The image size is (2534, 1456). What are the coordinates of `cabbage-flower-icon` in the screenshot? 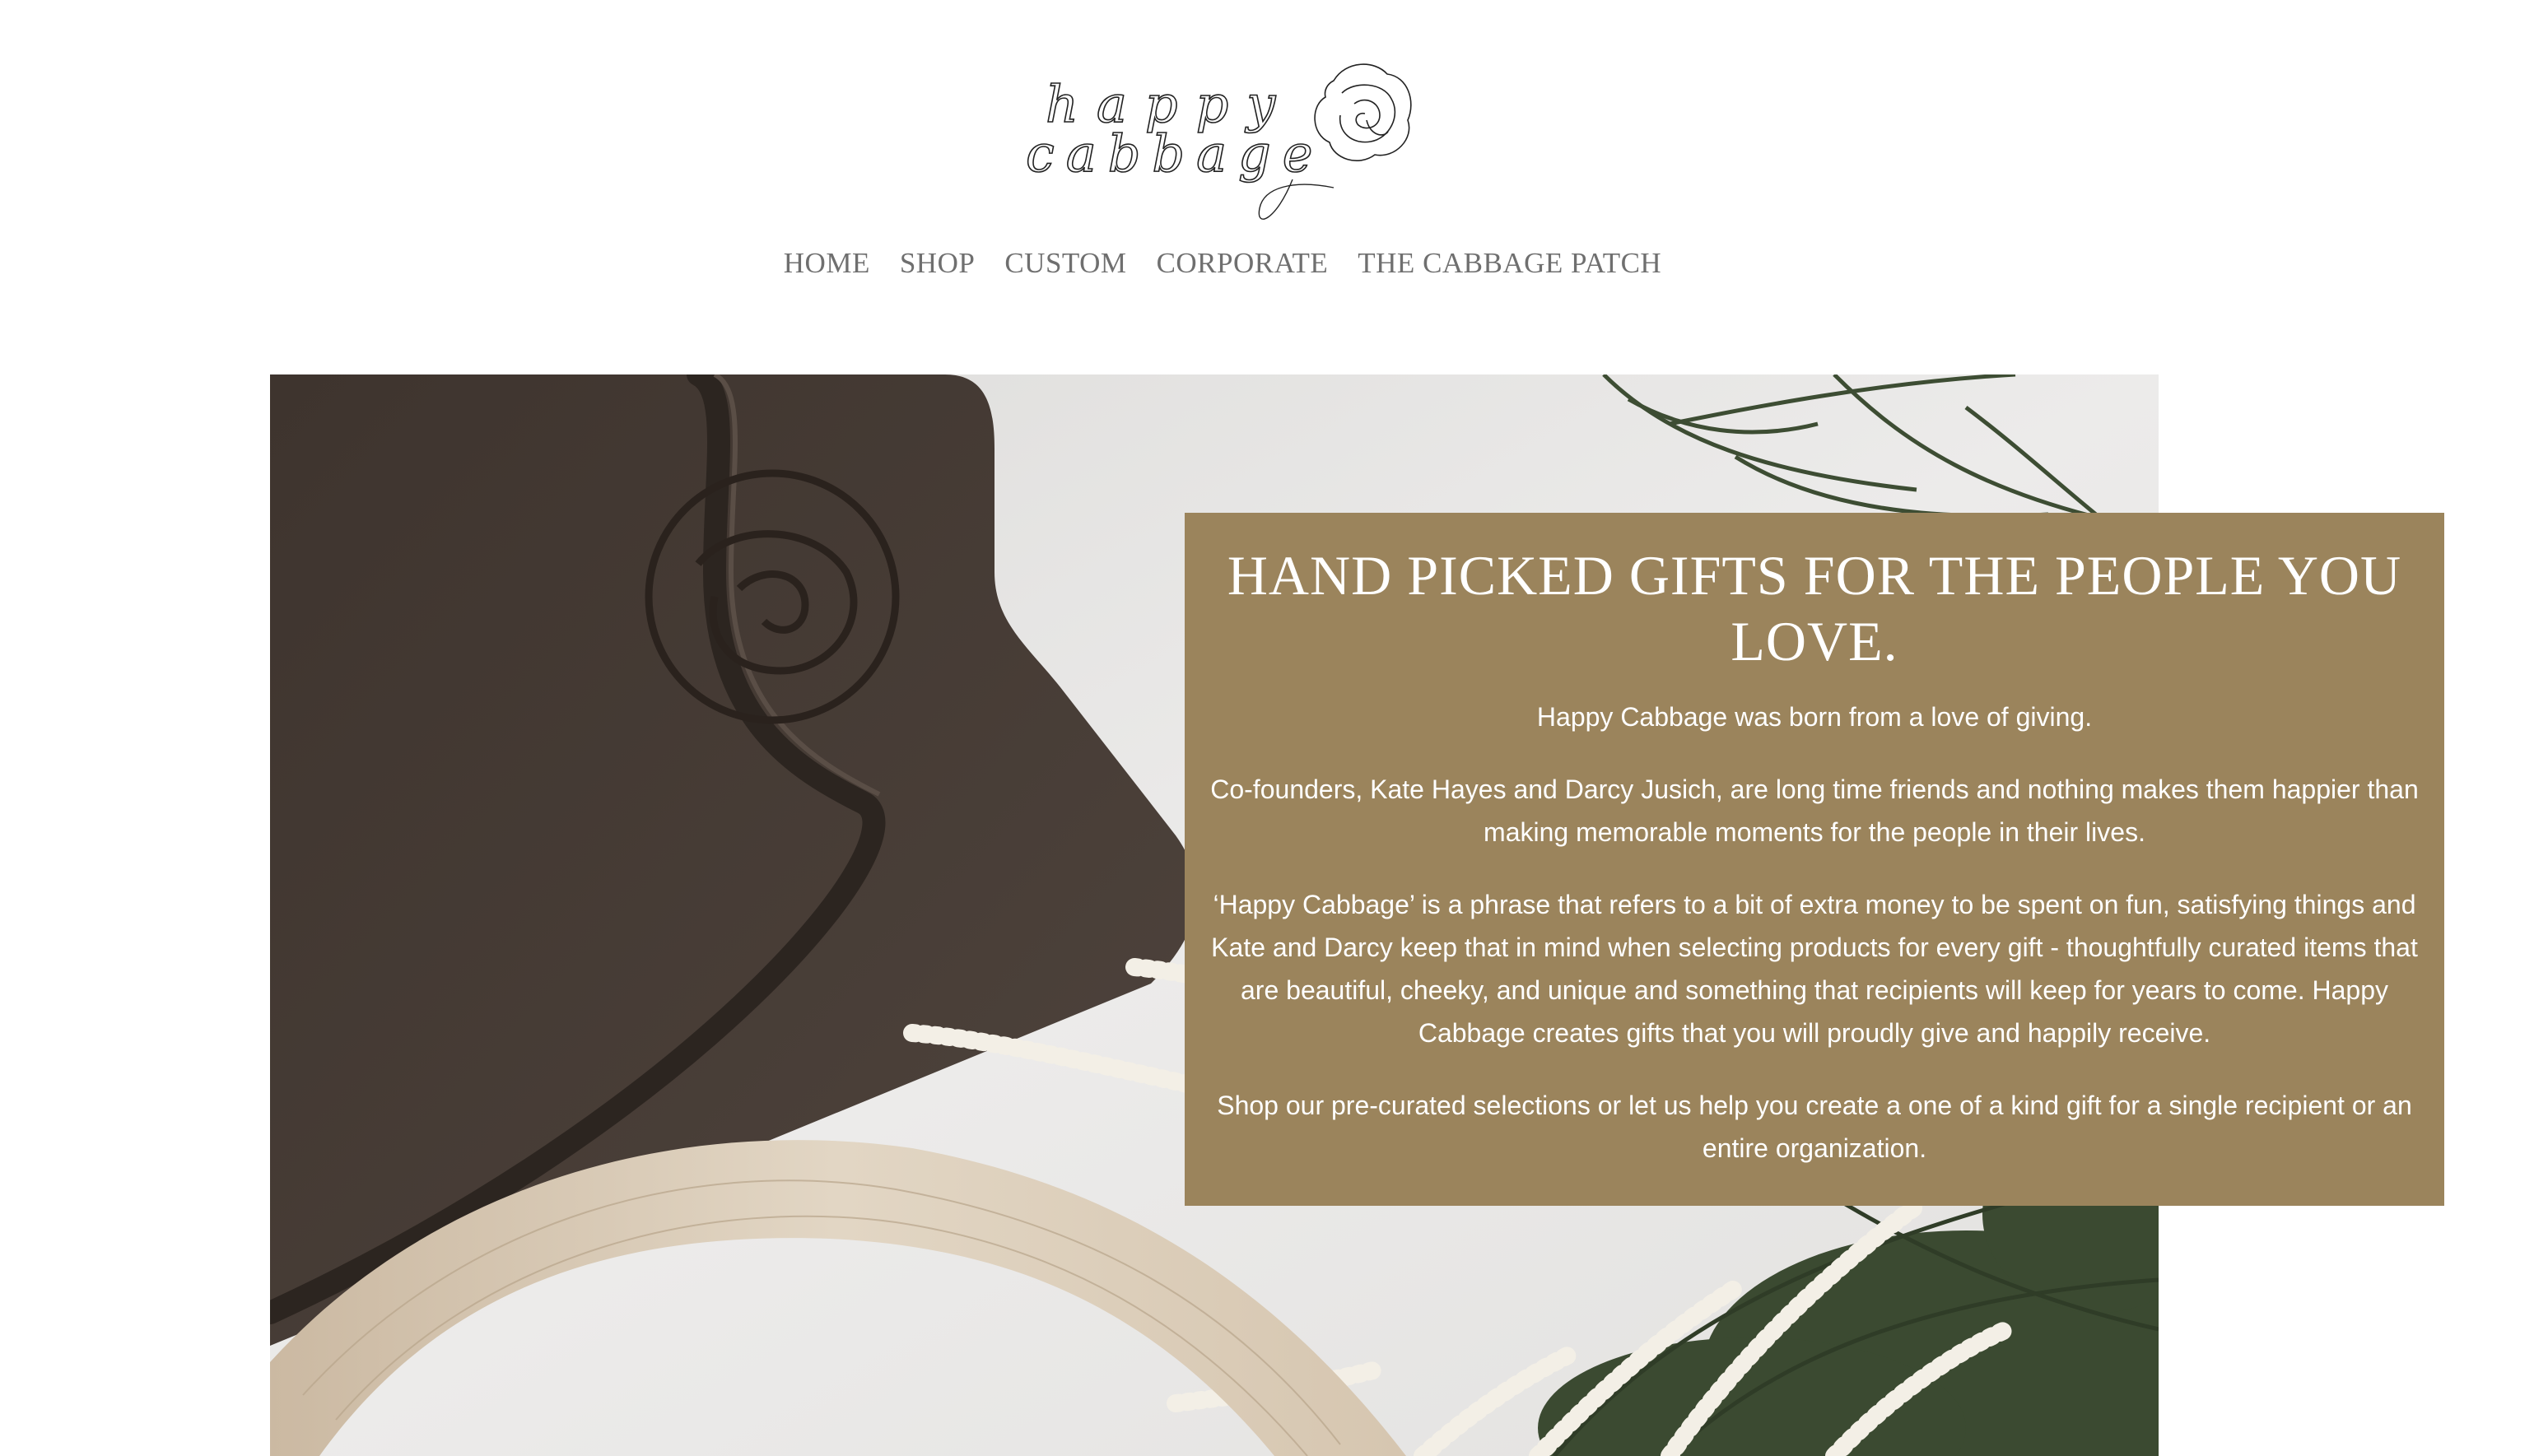 It's located at (1363, 112).